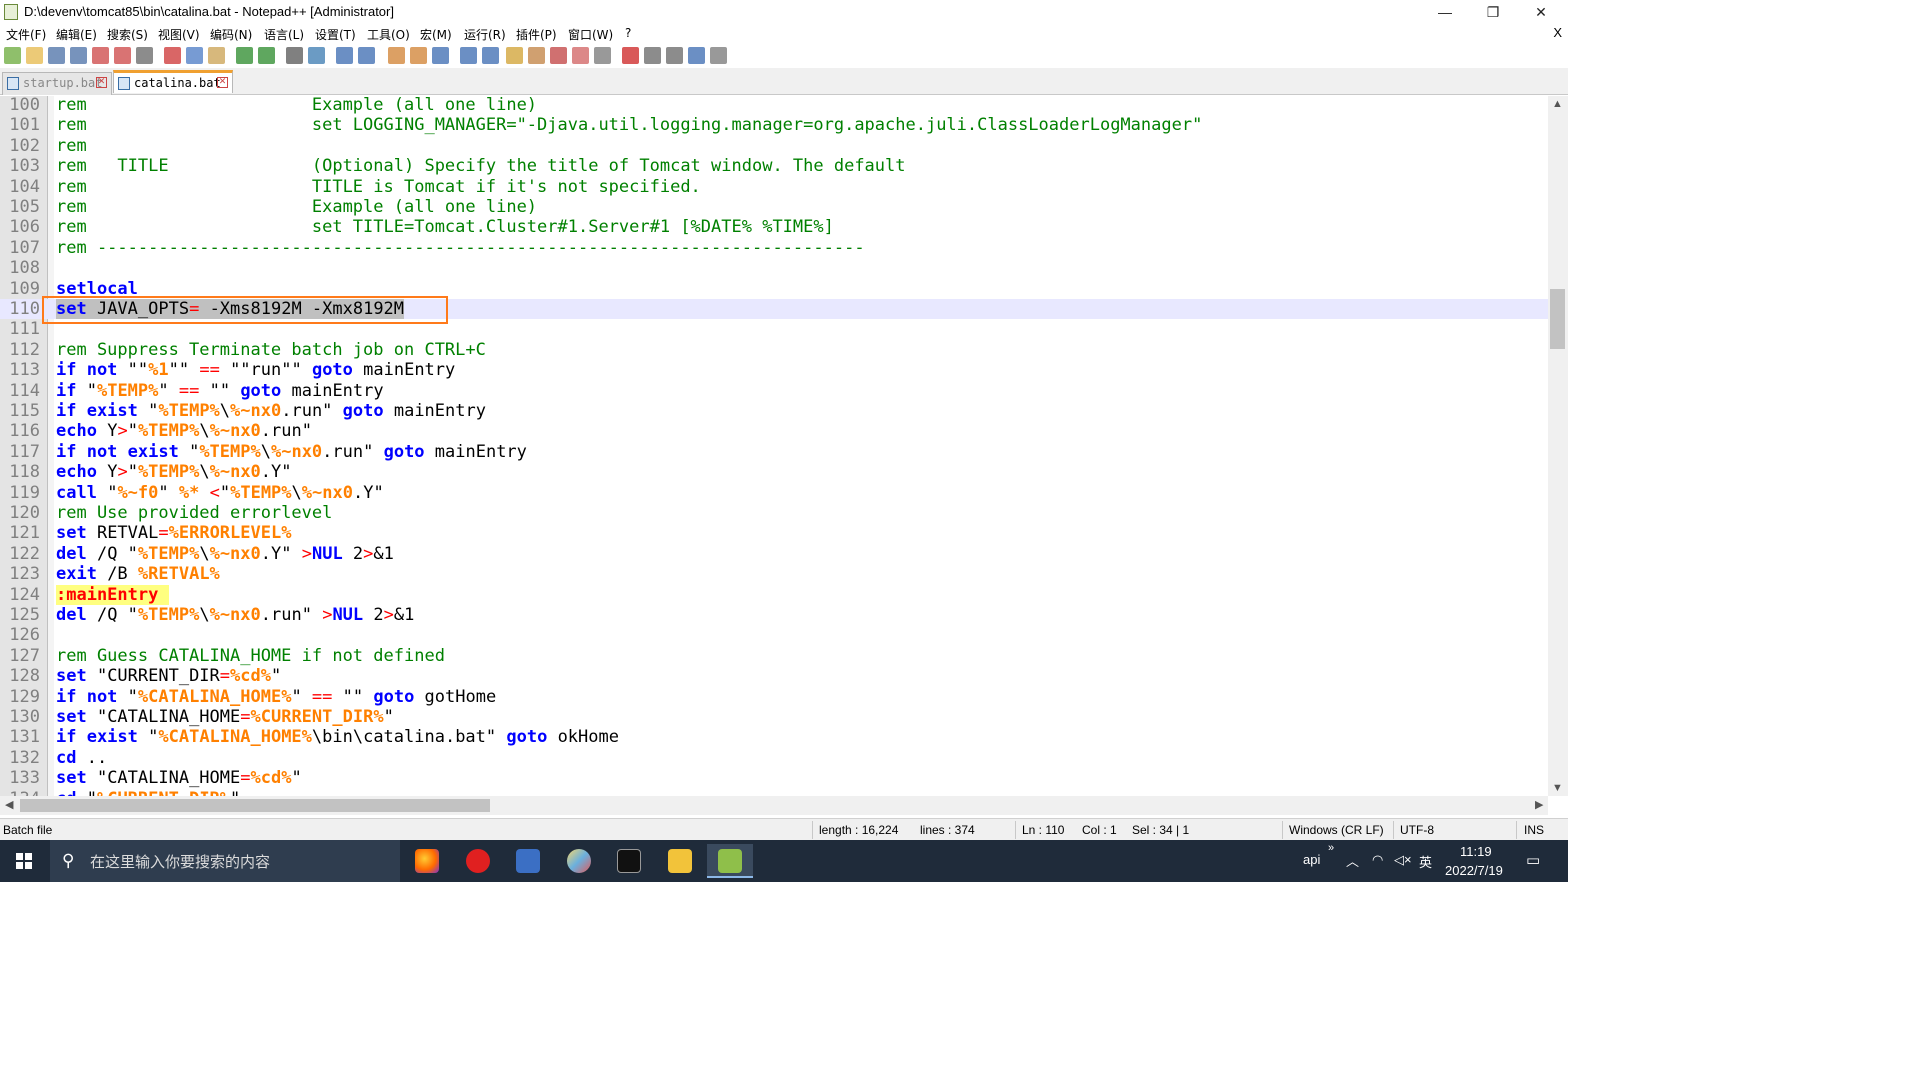 This screenshot has height=1080, width=1920. I want to click on taskbar-search-box: ⚲ 在这里输入你要搜索的内容, so click(225, 861).